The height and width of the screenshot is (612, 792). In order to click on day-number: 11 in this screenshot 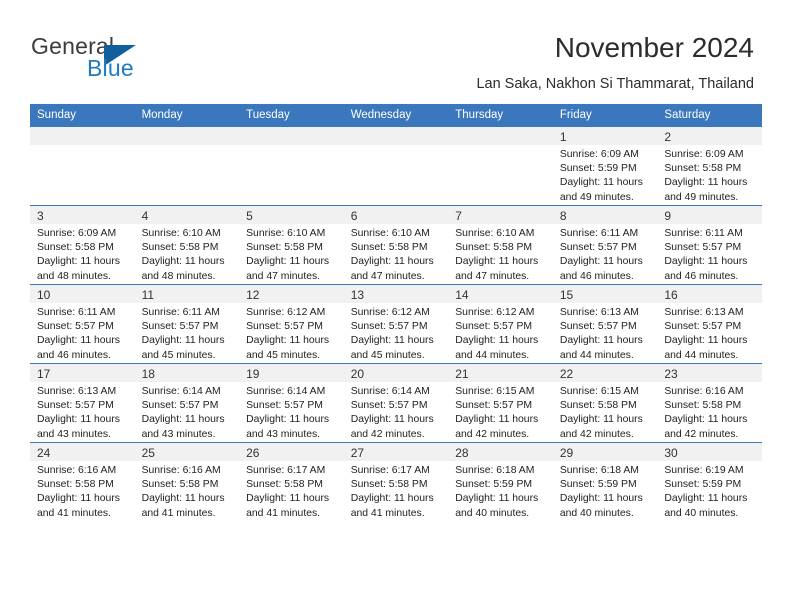, I will do `click(148, 295)`.